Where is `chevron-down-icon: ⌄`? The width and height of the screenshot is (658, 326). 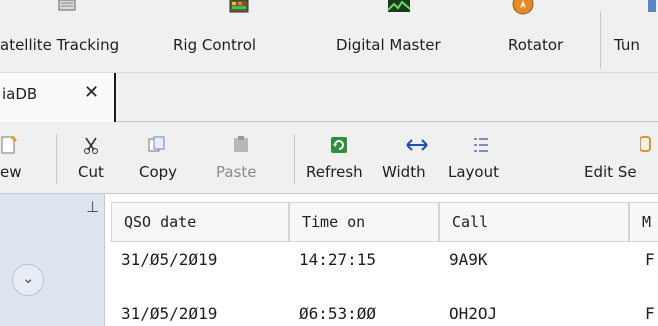
chevron-down-icon: ⌄ is located at coordinates (28, 278).